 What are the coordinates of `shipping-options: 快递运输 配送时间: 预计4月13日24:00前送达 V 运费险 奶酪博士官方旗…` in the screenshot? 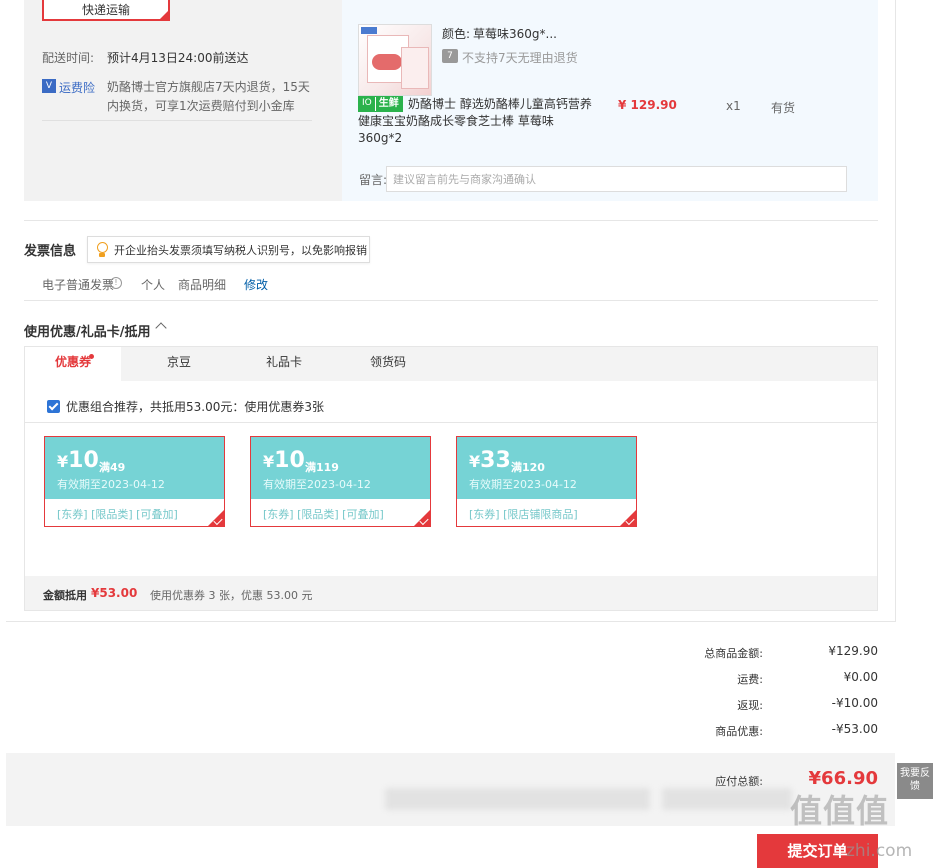 It's located at (174, 100).